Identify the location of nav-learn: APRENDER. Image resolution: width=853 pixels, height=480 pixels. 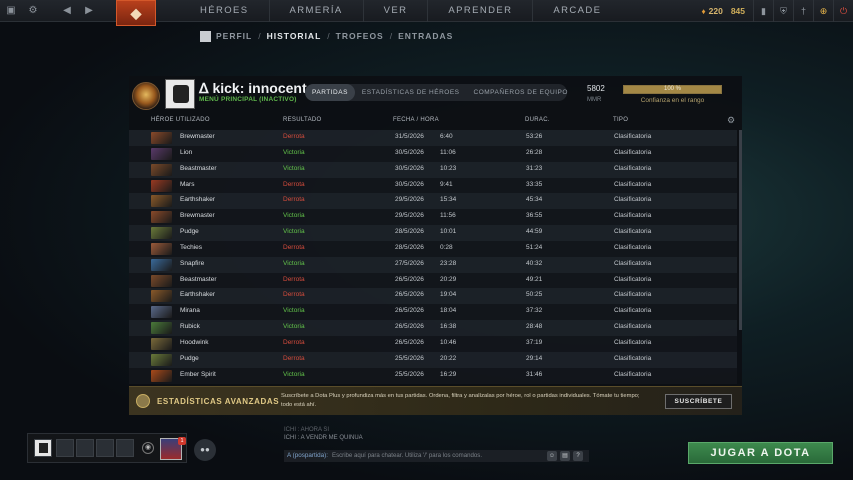
(479, 11).